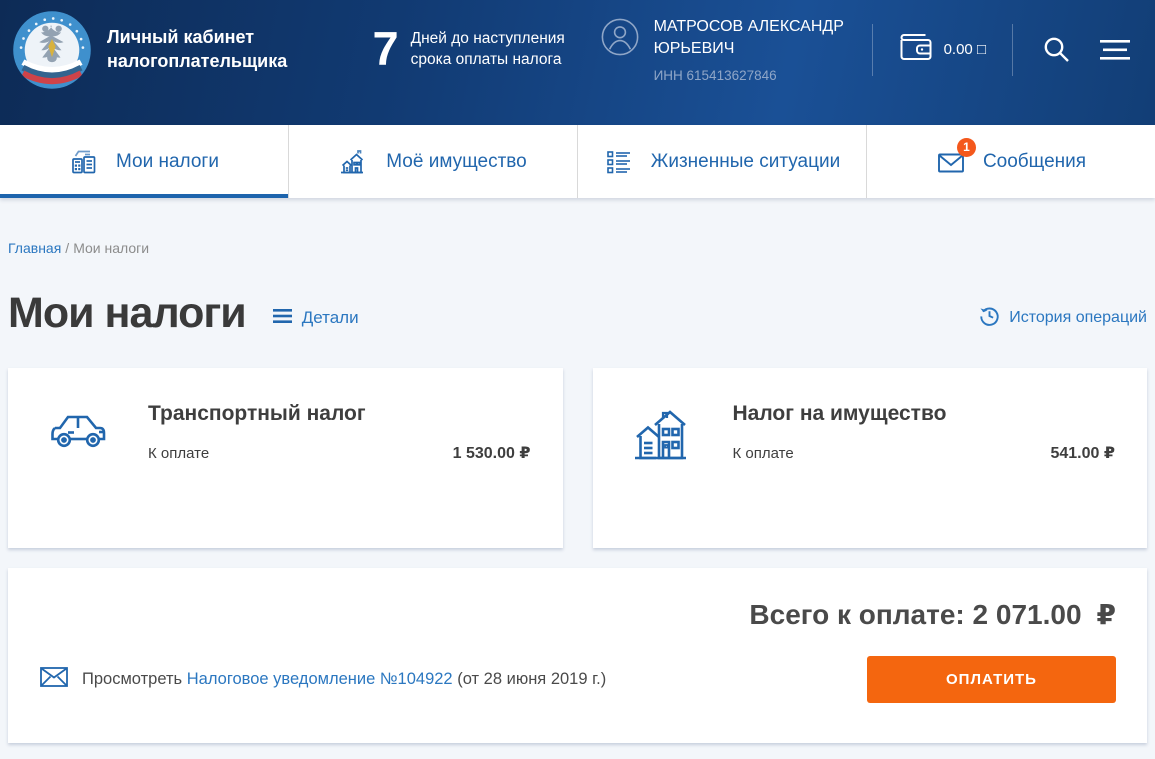 This screenshot has height=759, width=1155. Describe the element at coordinates (620, 37) in the screenshot. I see `user-avatar-icon` at that location.